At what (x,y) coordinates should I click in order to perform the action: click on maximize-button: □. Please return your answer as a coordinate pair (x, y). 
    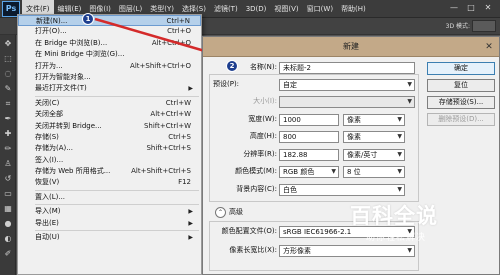
    Looking at the image, I should click on (471, 8).